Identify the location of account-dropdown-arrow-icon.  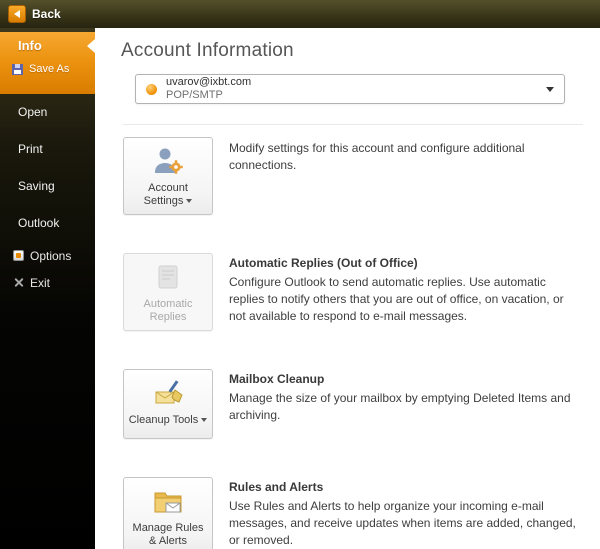
(550, 89).